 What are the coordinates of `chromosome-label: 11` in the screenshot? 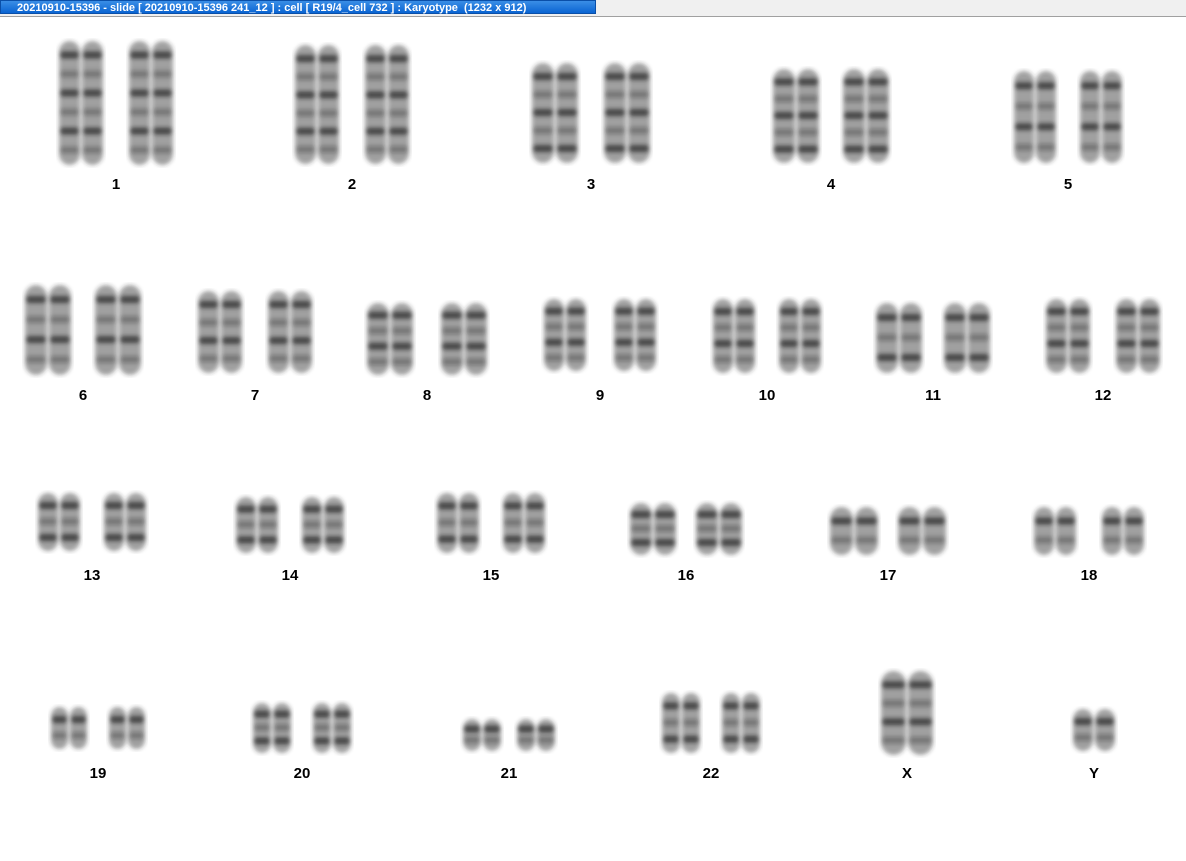 It's located at (933, 395).